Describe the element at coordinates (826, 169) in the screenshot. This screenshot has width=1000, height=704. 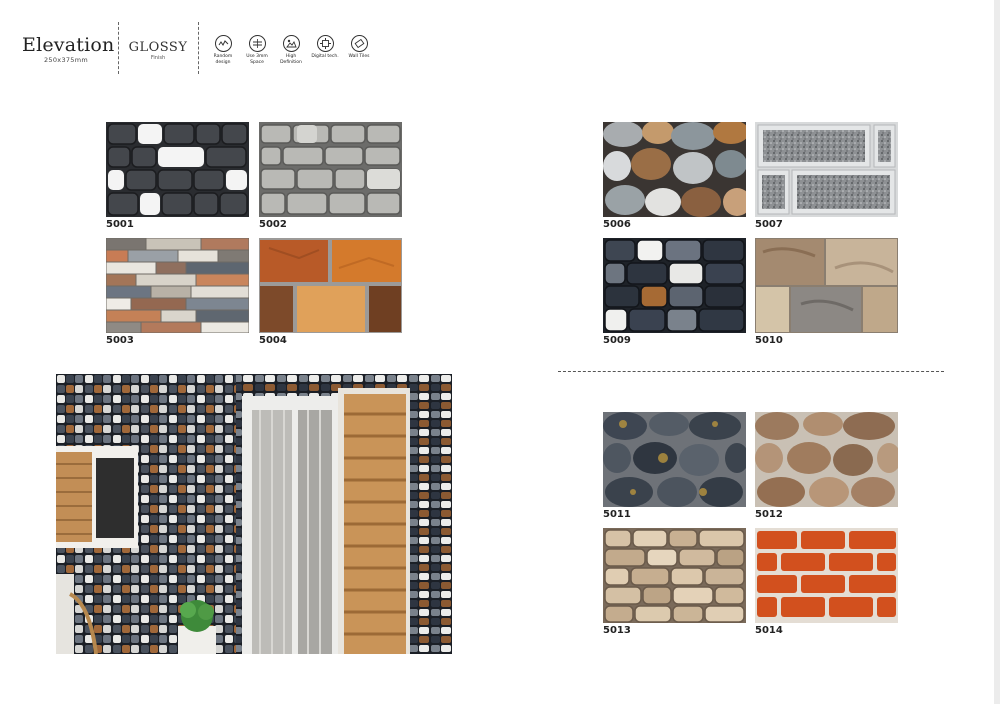
I see `tile-5007-image` at that location.